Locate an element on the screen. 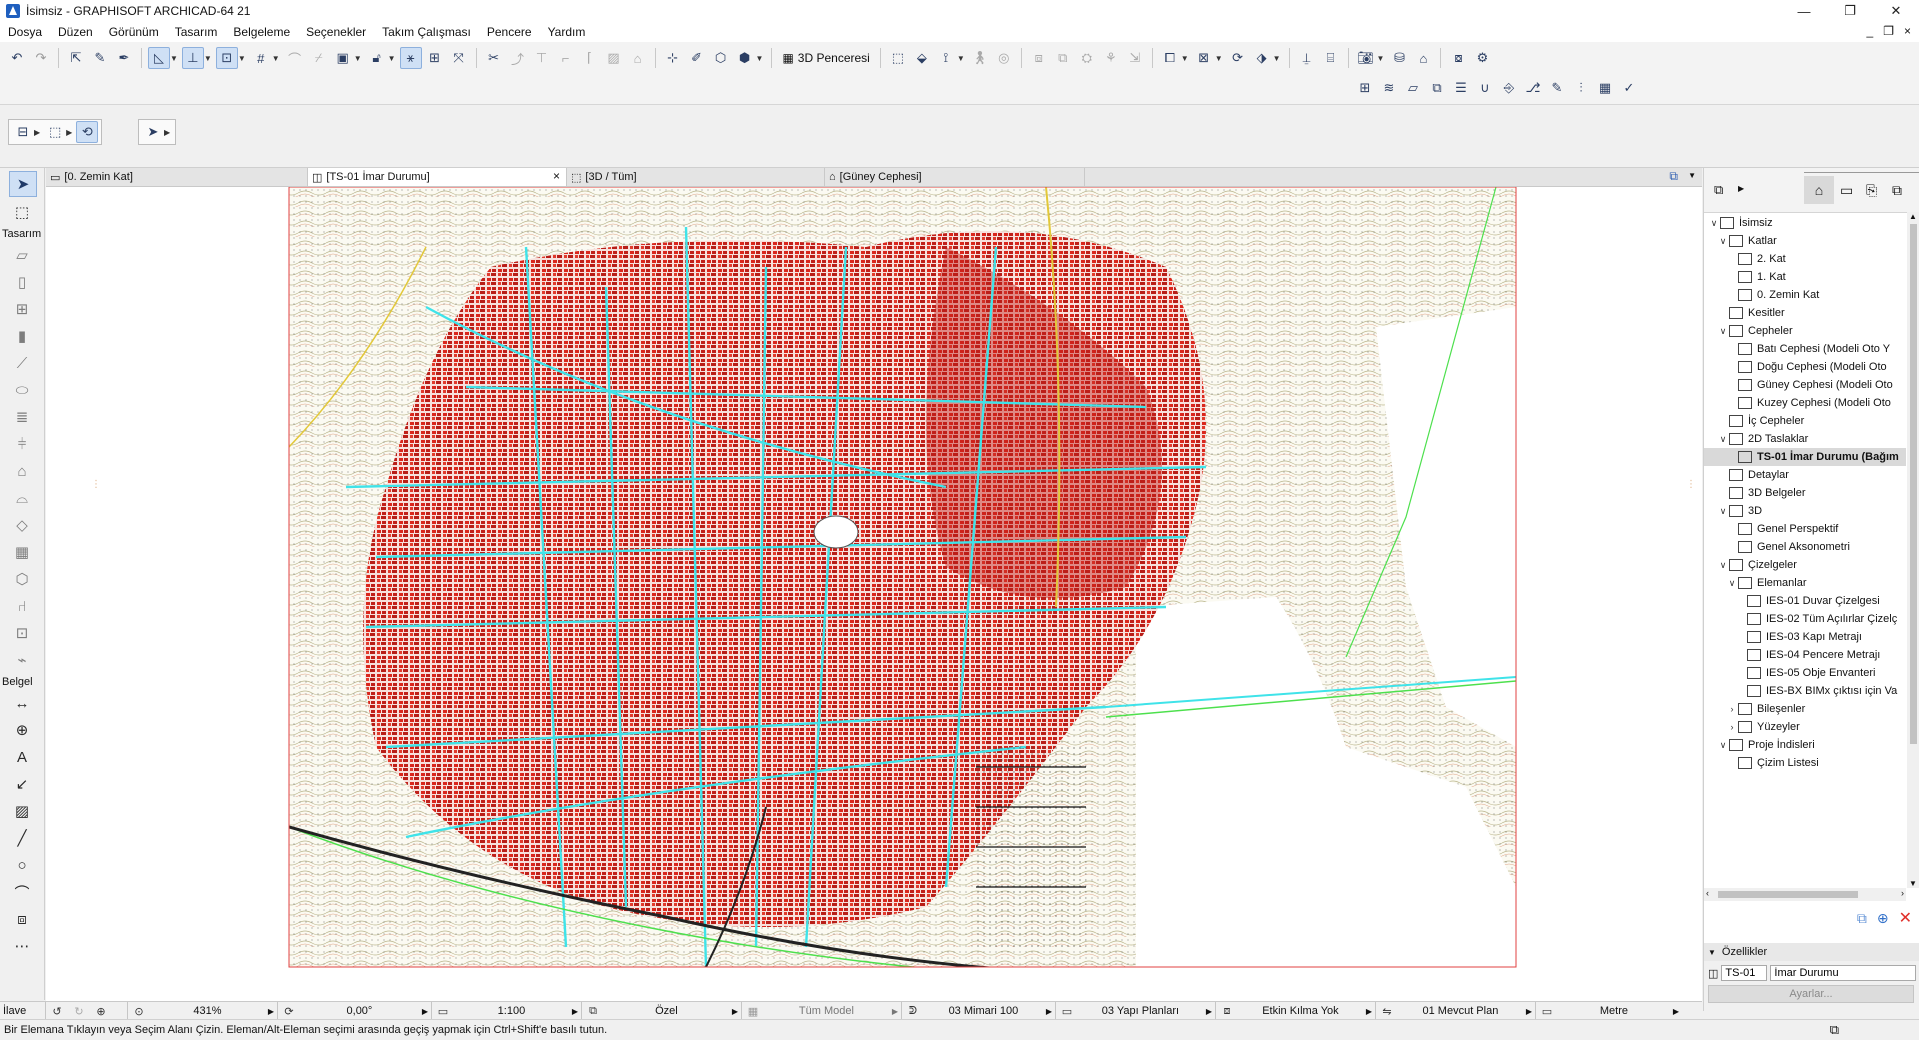 The height and width of the screenshot is (1040, 1919). checkmark-list-icon: ✓ is located at coordinates (1629, 88).